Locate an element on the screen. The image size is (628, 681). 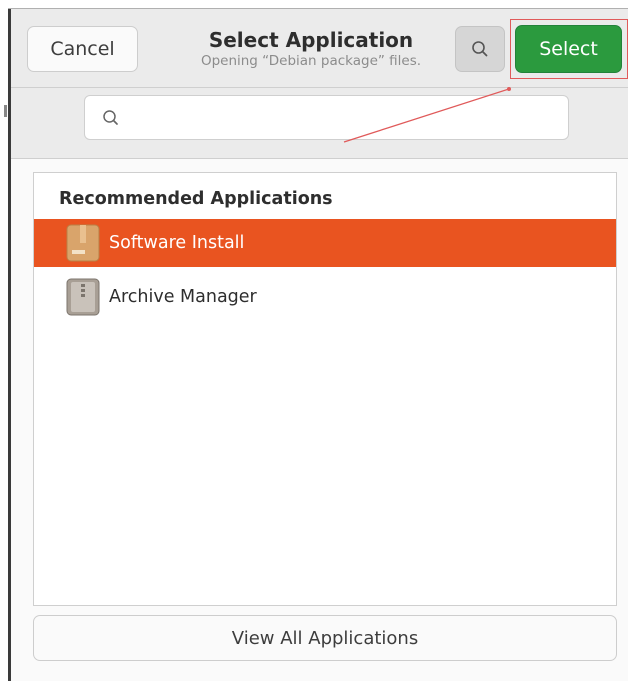
select-button: Select is located at coordinates (568, 49).